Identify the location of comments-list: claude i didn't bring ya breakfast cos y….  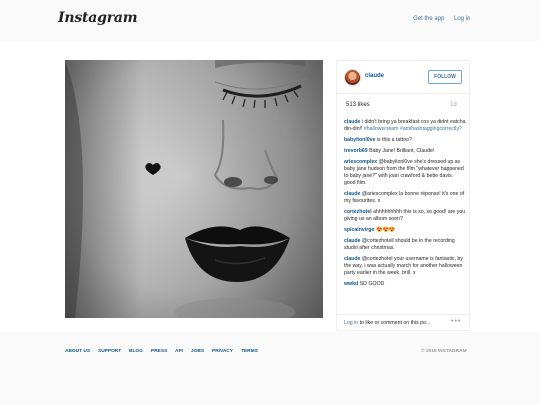
(405, 205).